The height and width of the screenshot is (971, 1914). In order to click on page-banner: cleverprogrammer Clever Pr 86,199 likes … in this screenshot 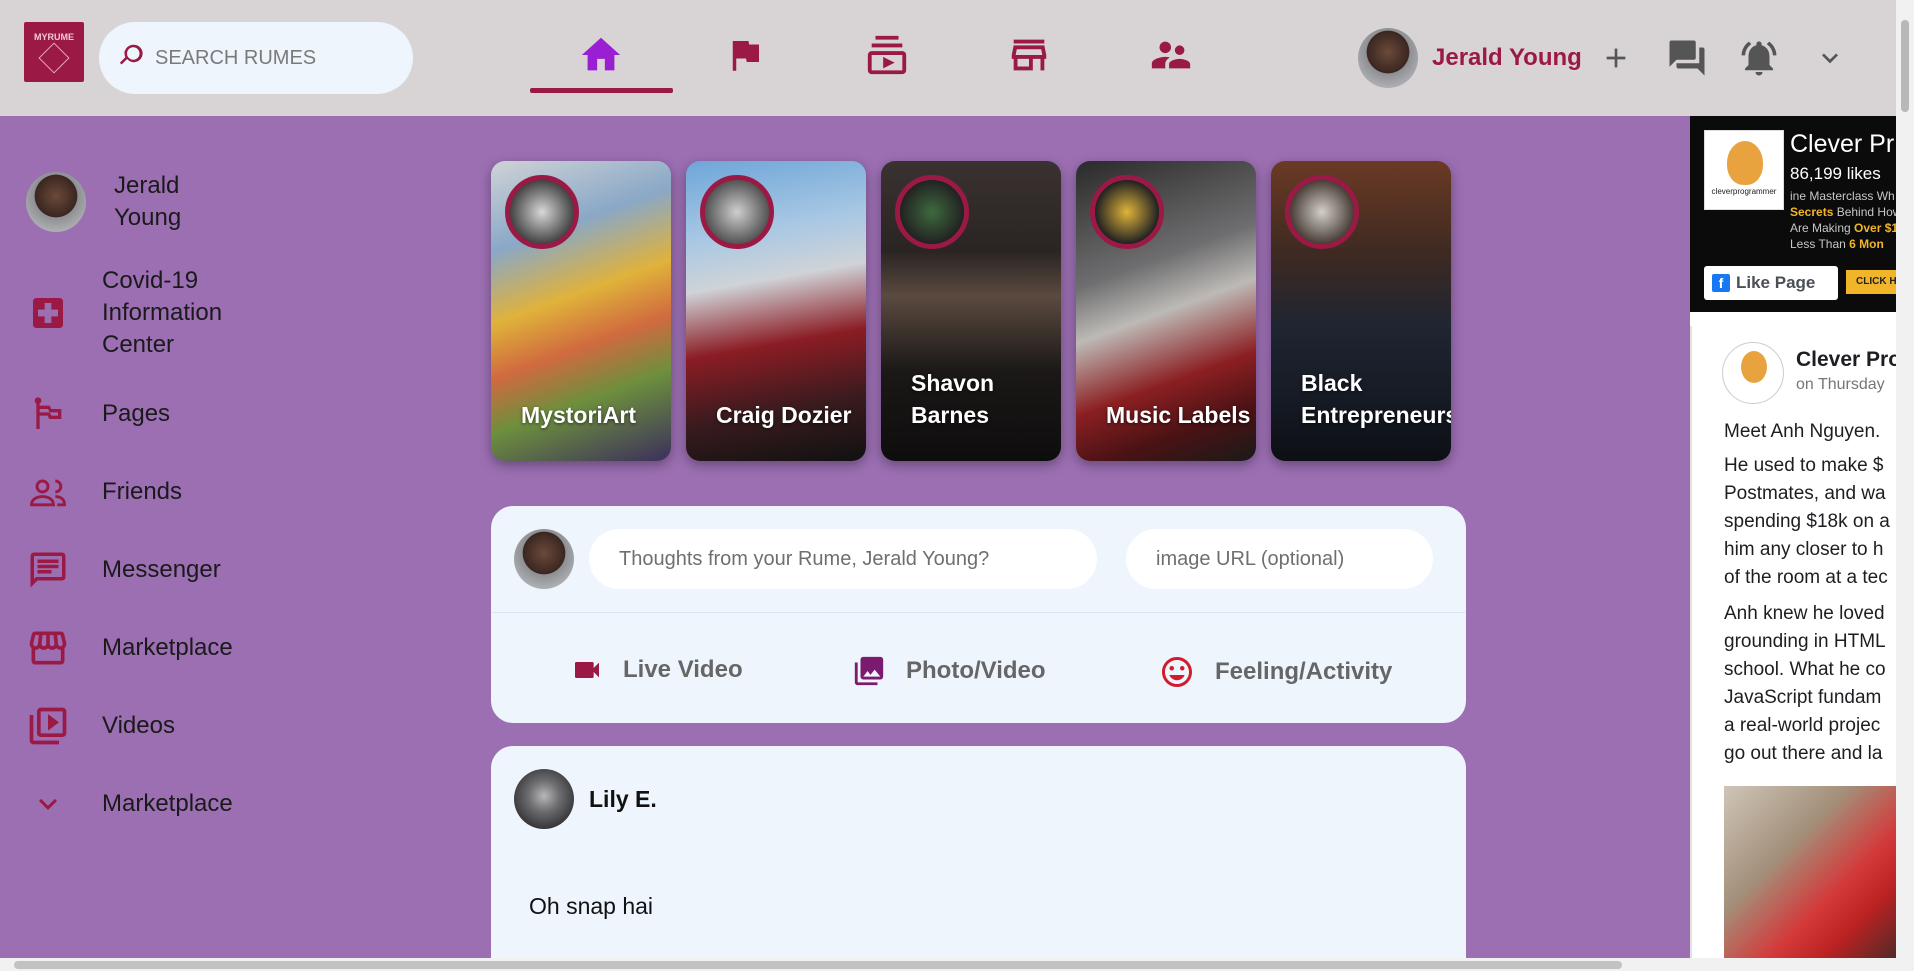, I will do `click(1793, 214)`.